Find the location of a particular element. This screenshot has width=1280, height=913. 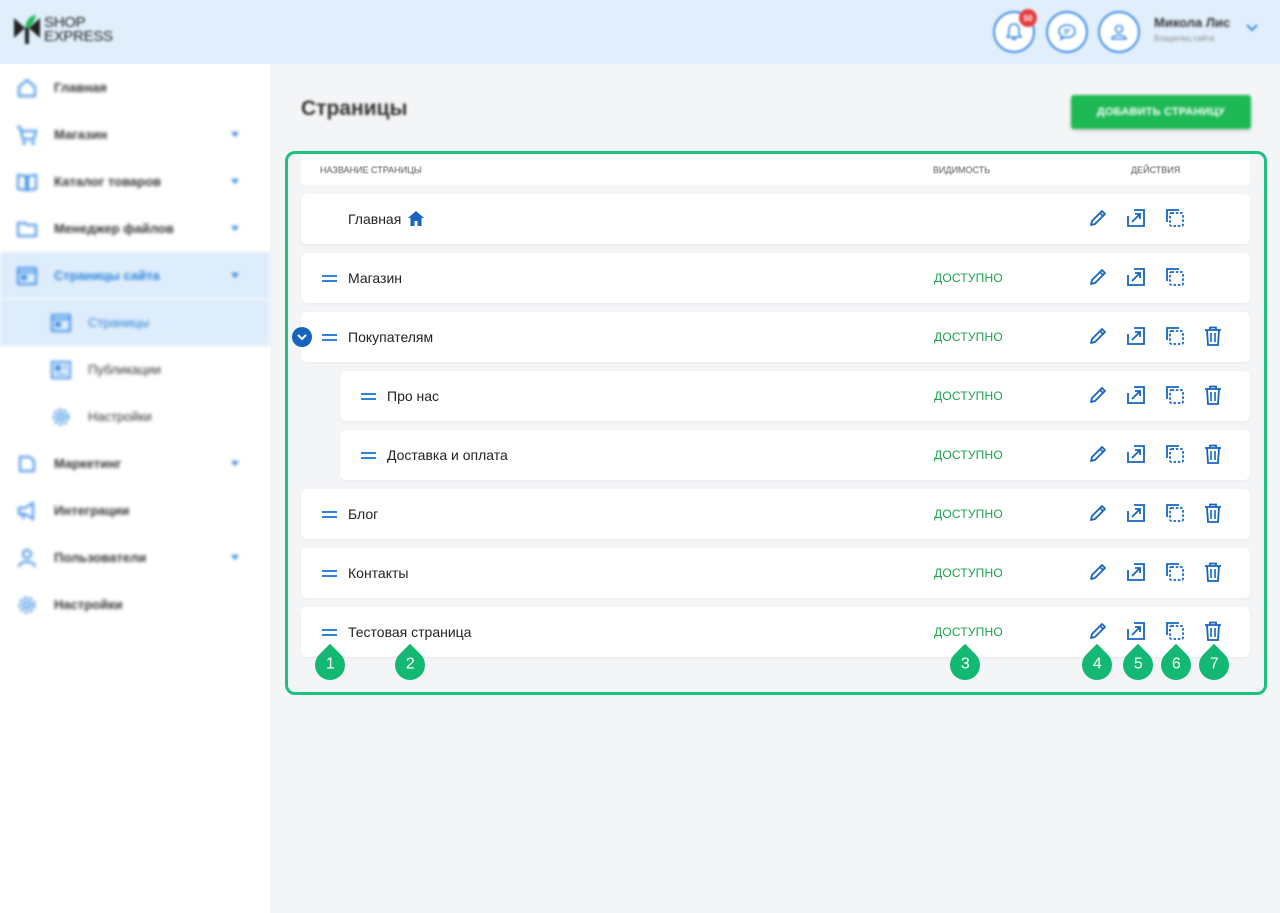

sidebar-item-label: Страницы сайта is located at coordinates (107, 275).